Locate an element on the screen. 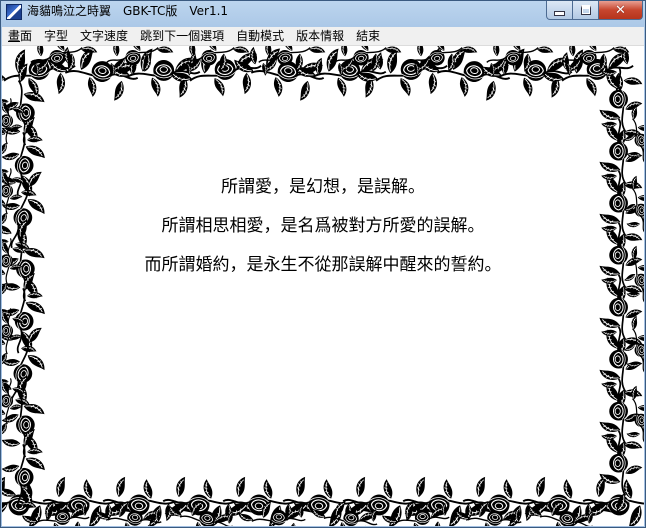 The height and width of the screenshot is (528, 646). menu-skip-to-next-choice: 跳到下一個選項 is located at coordinates (182, 36).